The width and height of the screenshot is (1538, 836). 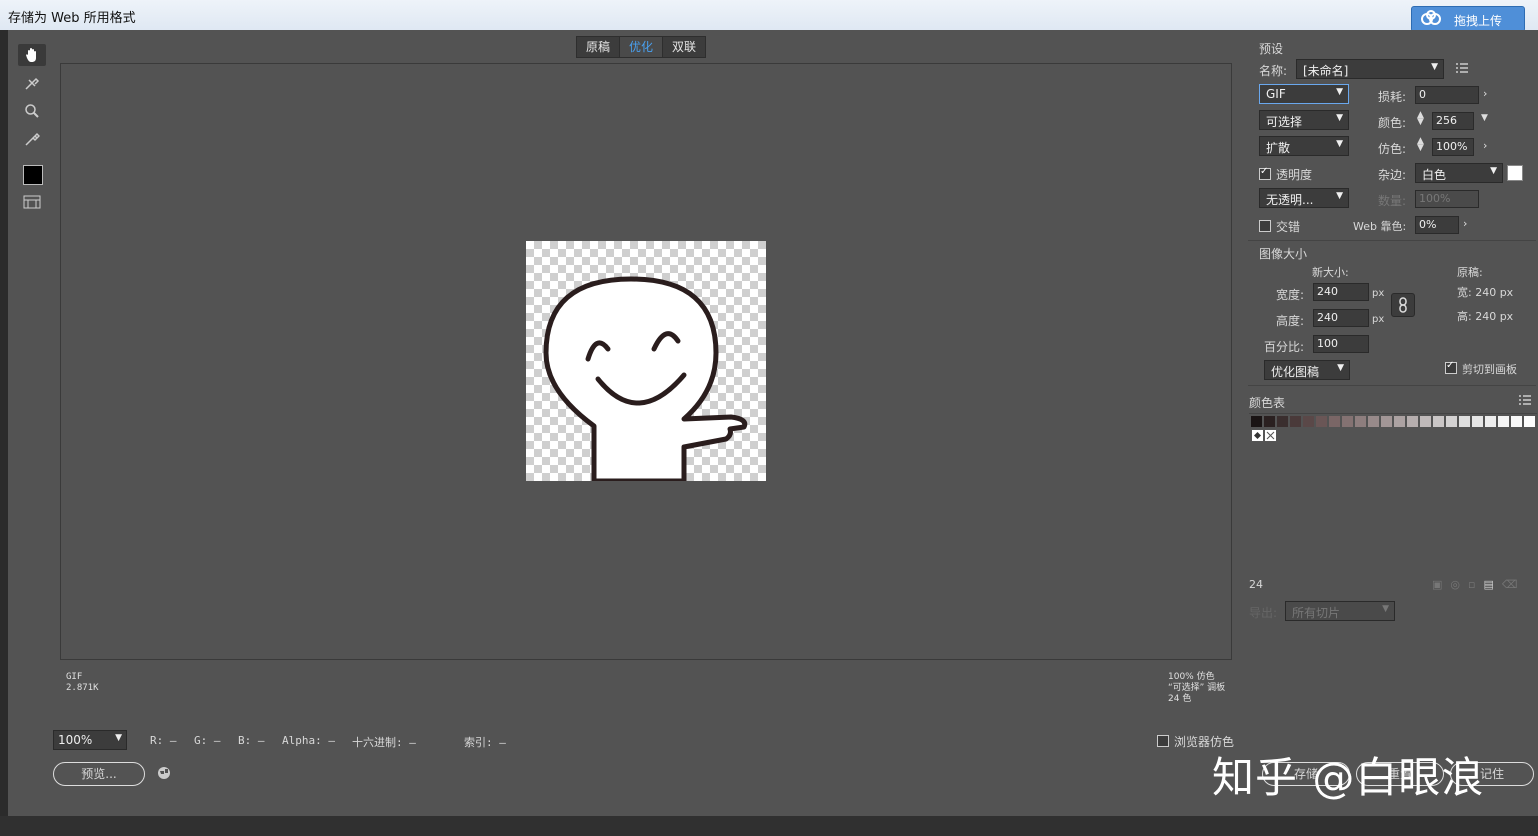 What do you see at coordinates (1462, 69) in the screenshot?
I see `preset-menu-icon` at bounding box center [1462, 69].